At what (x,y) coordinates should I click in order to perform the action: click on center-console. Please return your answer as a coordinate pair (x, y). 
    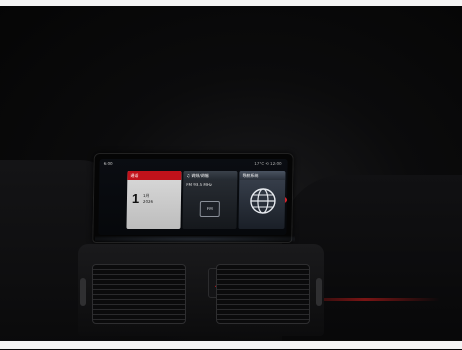
    Looking at the image, I should click on (201, 290).